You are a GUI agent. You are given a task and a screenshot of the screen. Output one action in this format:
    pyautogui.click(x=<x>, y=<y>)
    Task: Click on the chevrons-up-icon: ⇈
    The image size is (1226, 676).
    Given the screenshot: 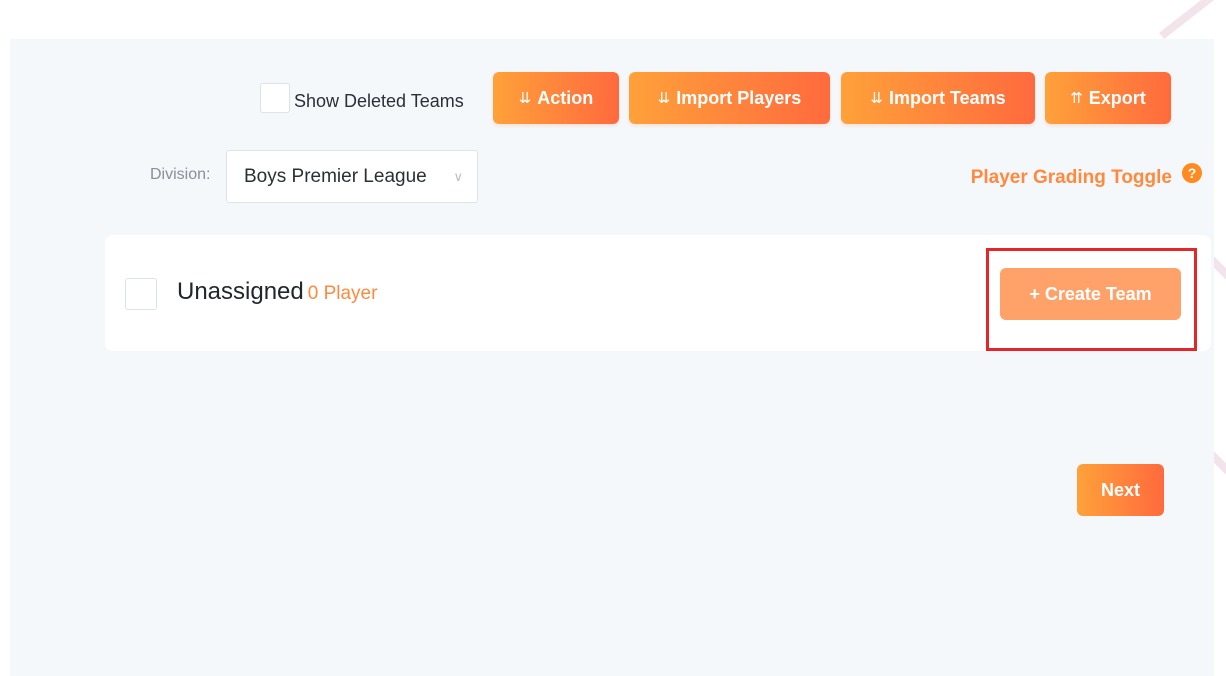 What is the action you would take?
    pyautogui.click(x=1076, y=98)
    